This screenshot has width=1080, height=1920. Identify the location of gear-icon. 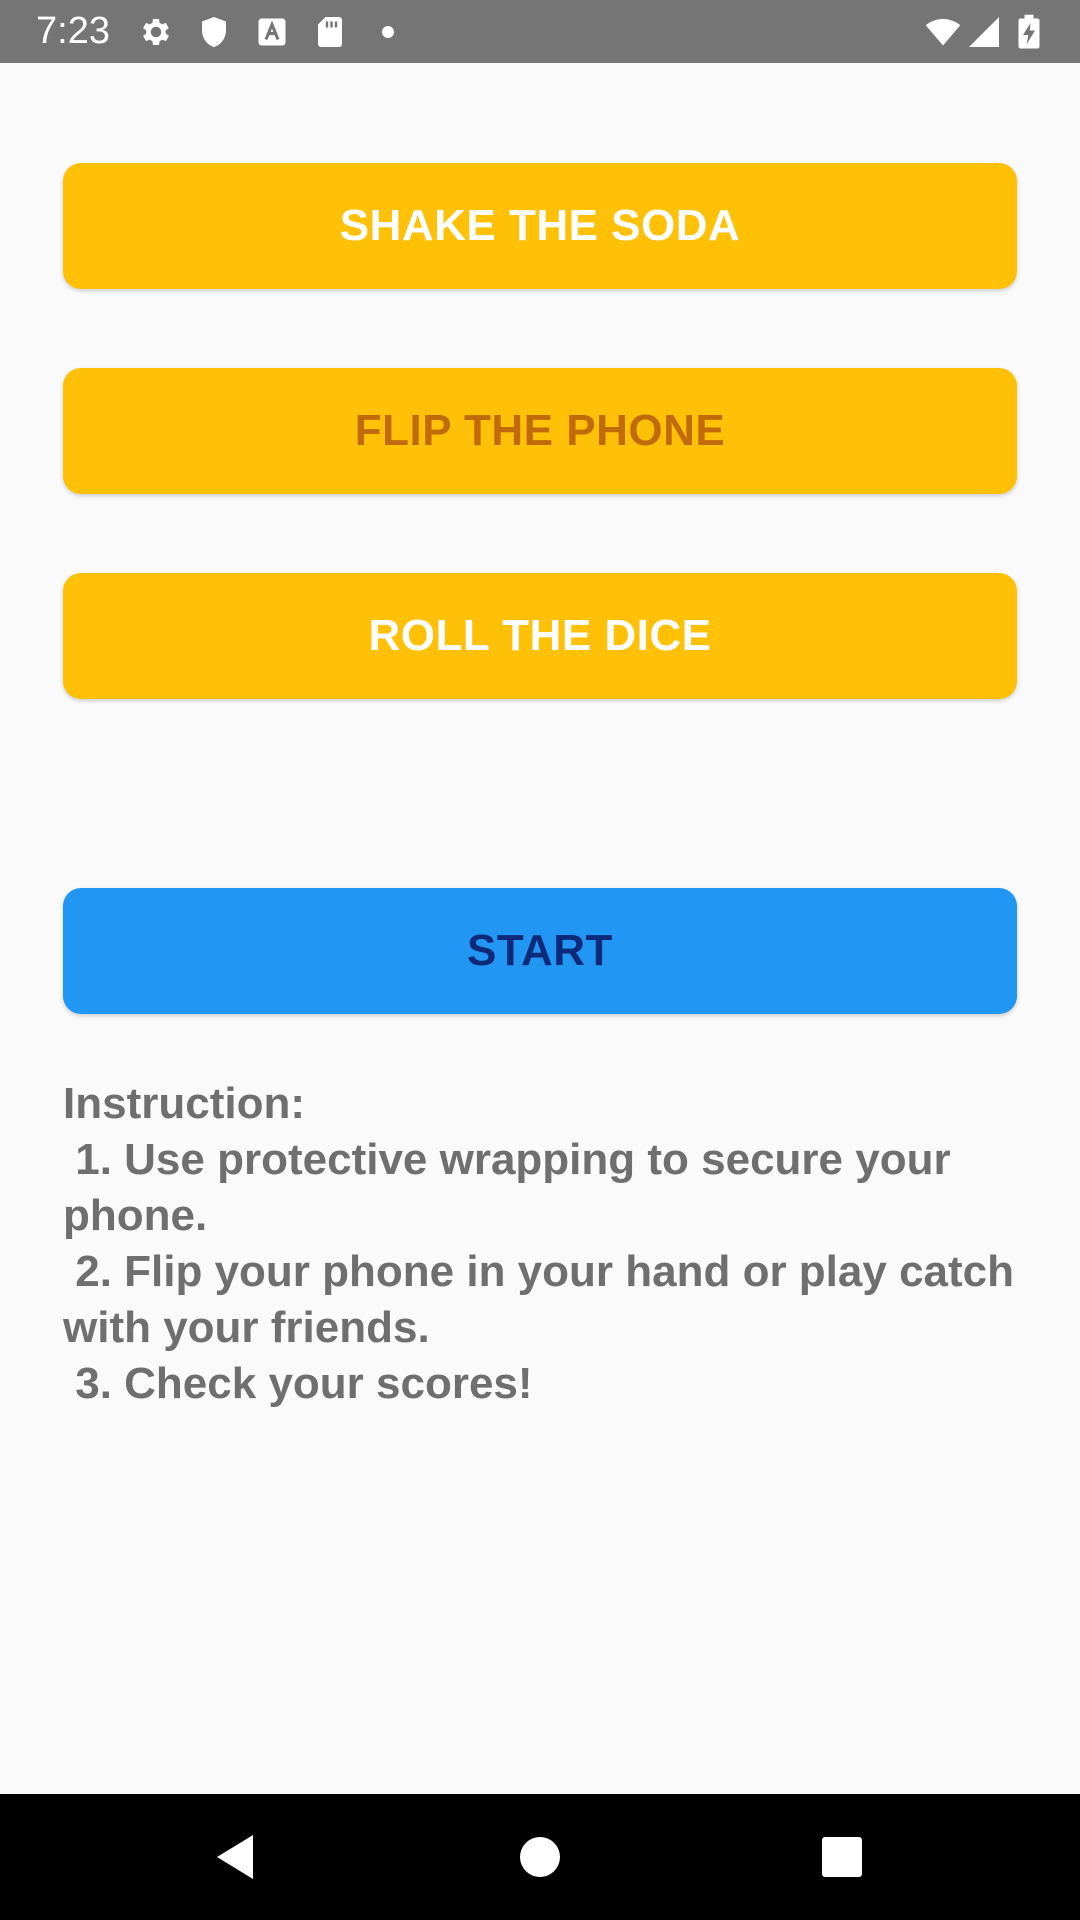
(156, 32).